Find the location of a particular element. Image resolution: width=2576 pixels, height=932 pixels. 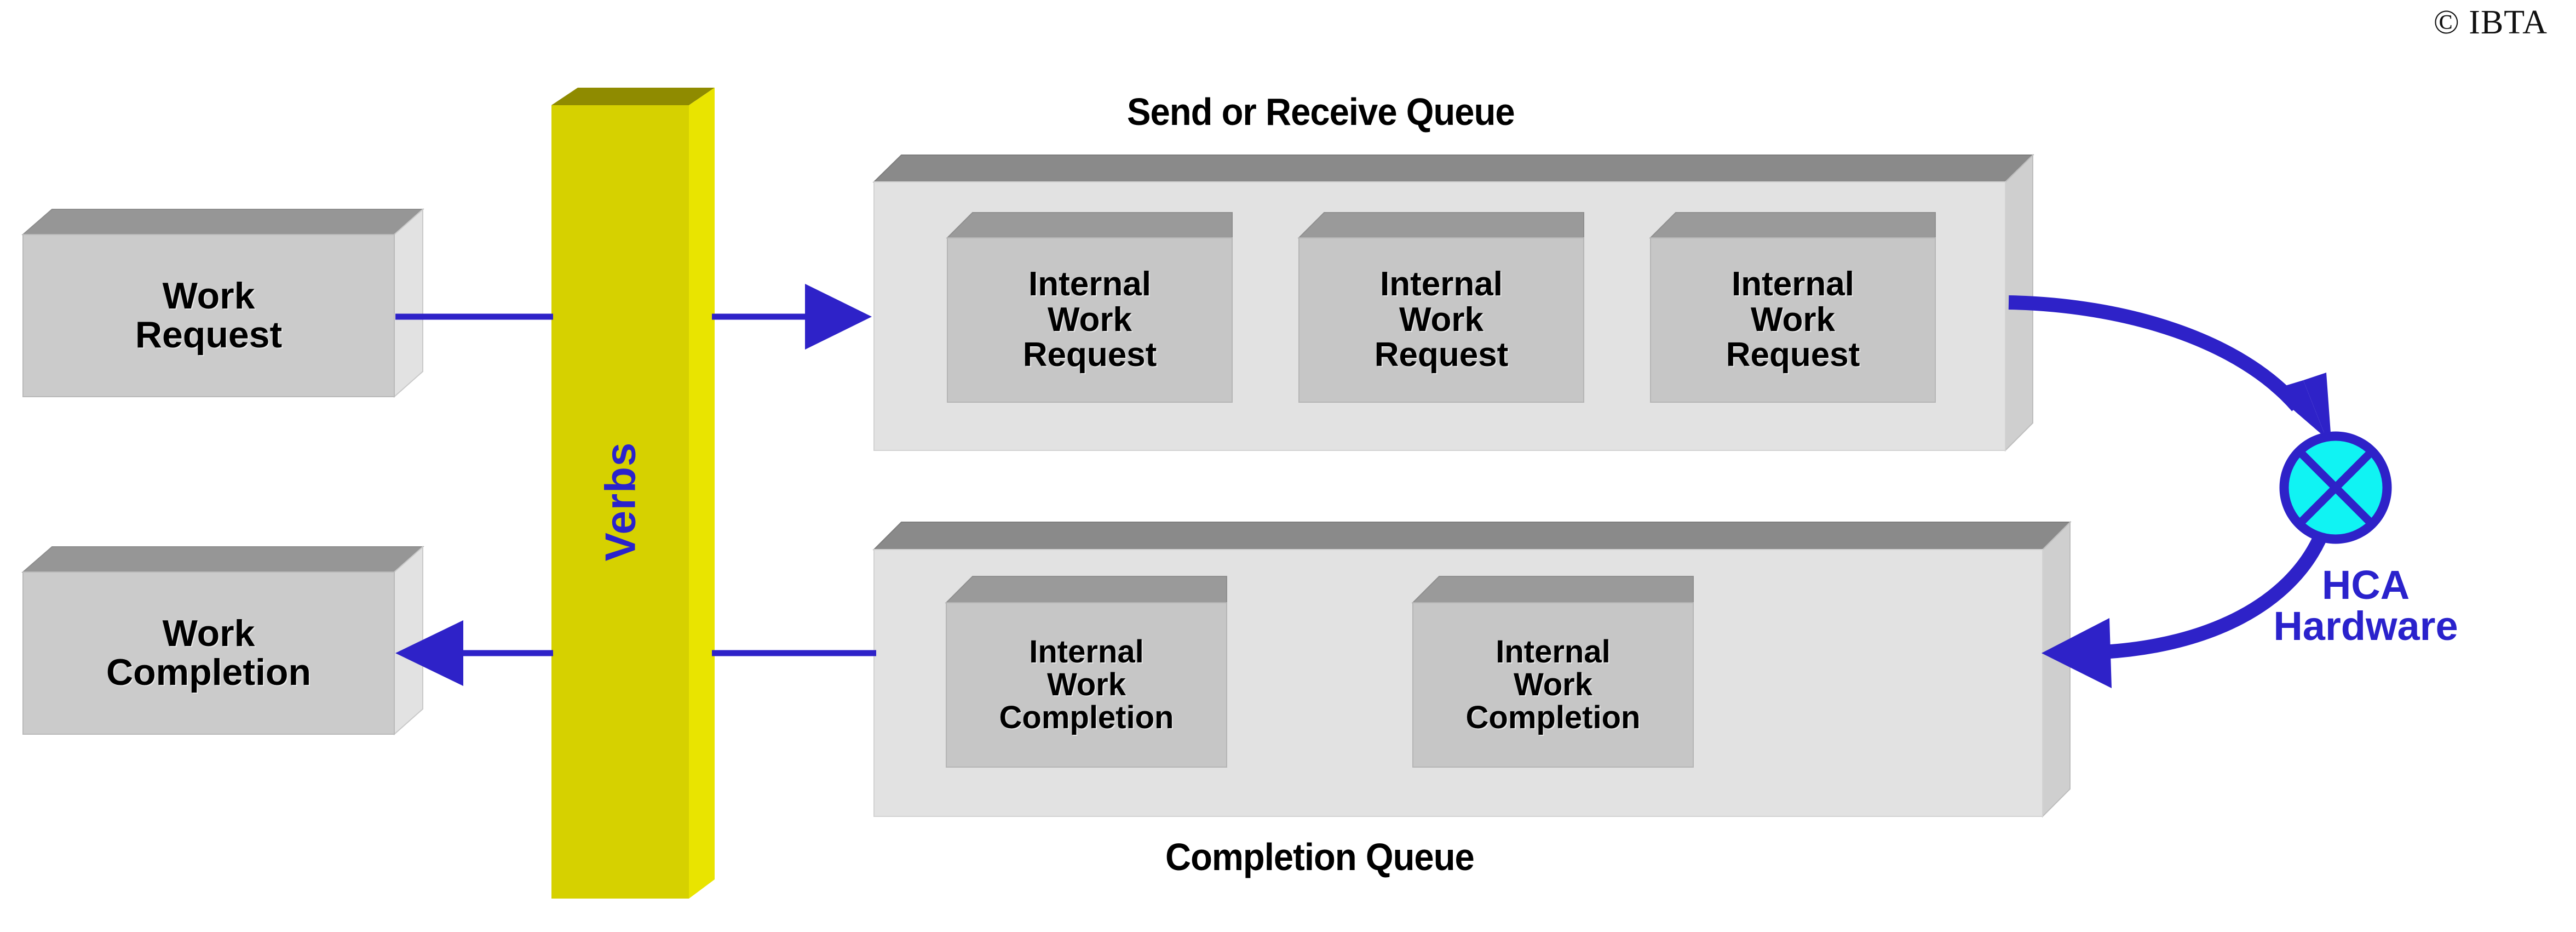

work-request-label-line2: Request is located at coordinates (209, 335).